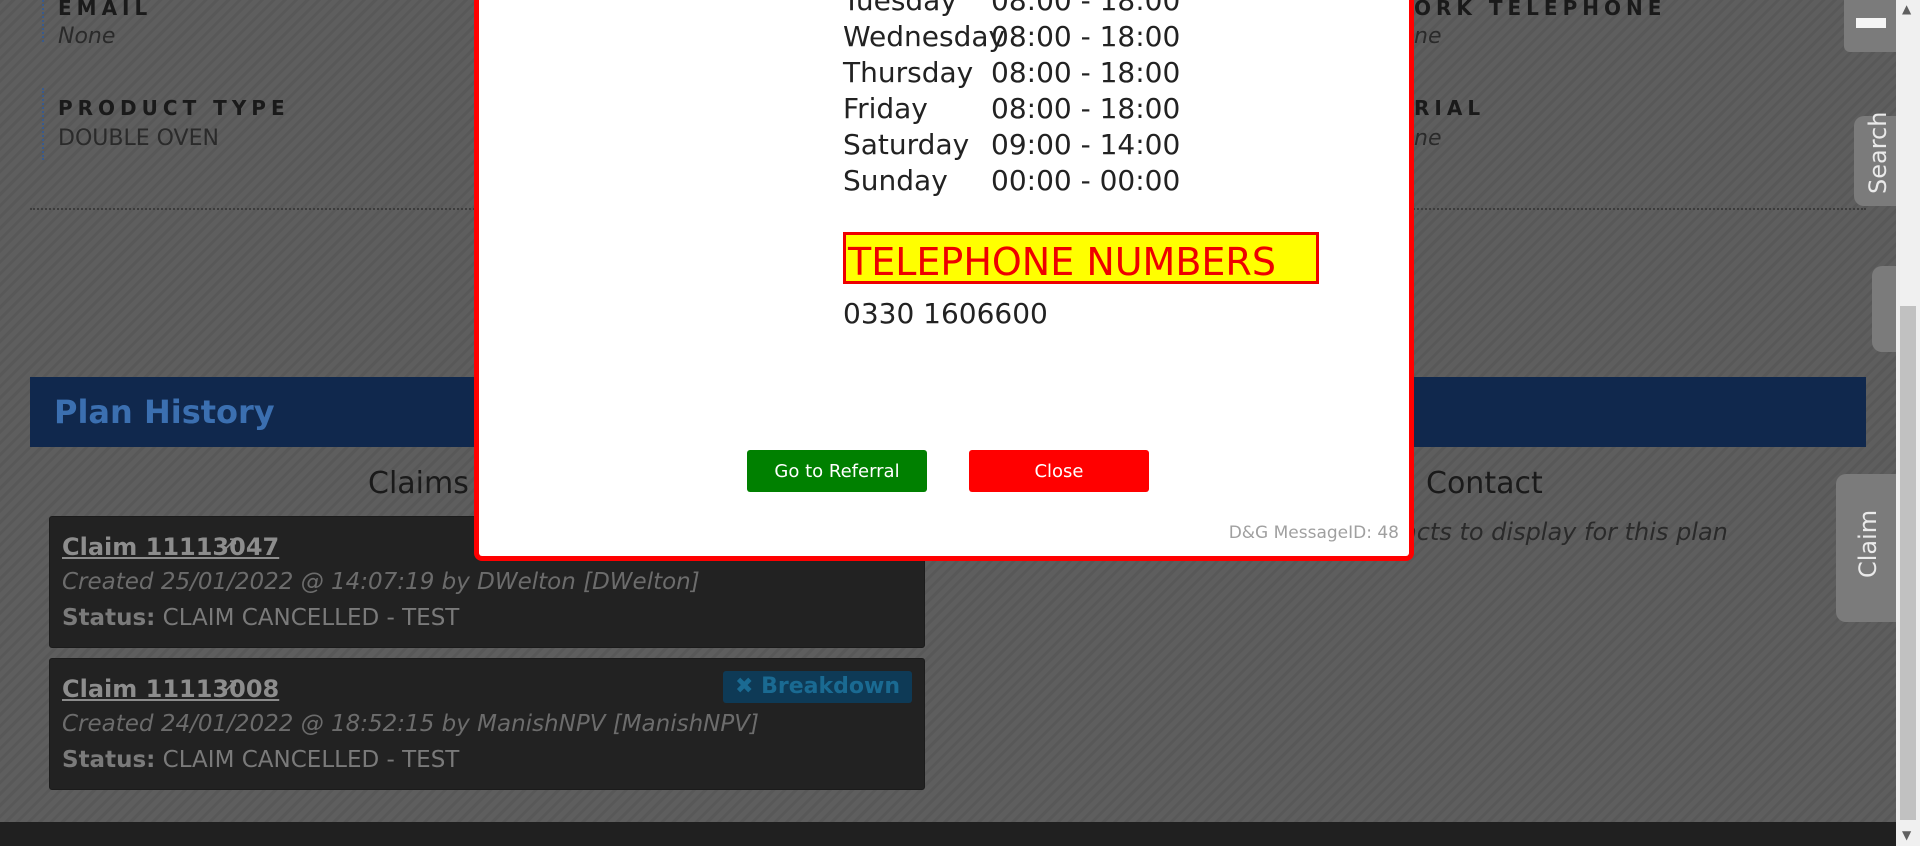 The width and height of the screenshot is (1920, 846). Describe the element at coordinates (895, 180) in the screenshot. I see `day-label: Sunday` at that location.